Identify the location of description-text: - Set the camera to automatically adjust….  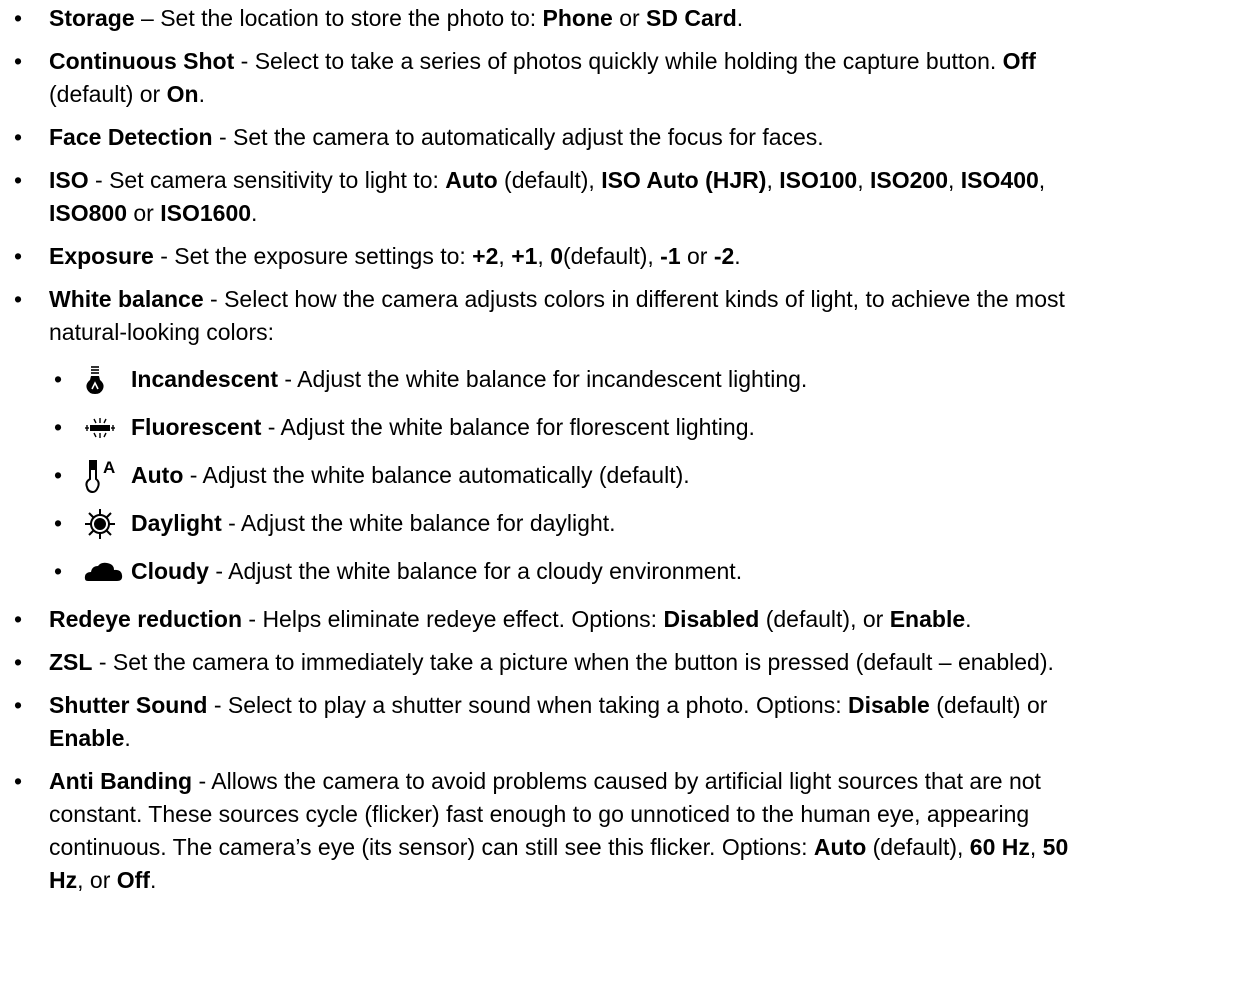
(518, 137).